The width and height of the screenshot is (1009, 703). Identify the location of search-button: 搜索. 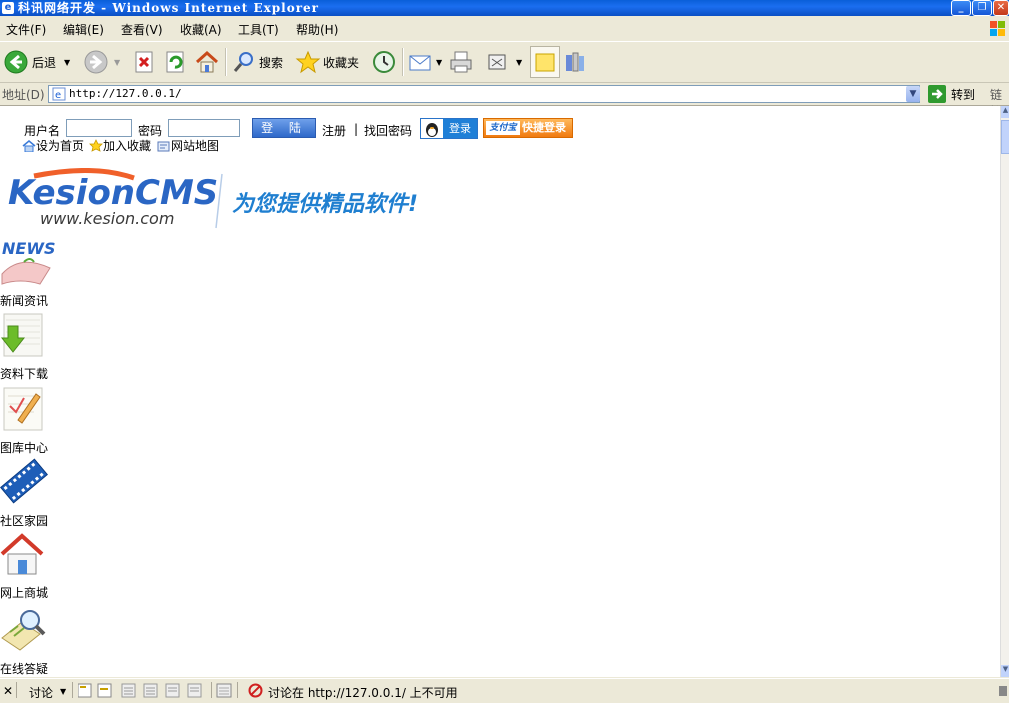
(257, 62).